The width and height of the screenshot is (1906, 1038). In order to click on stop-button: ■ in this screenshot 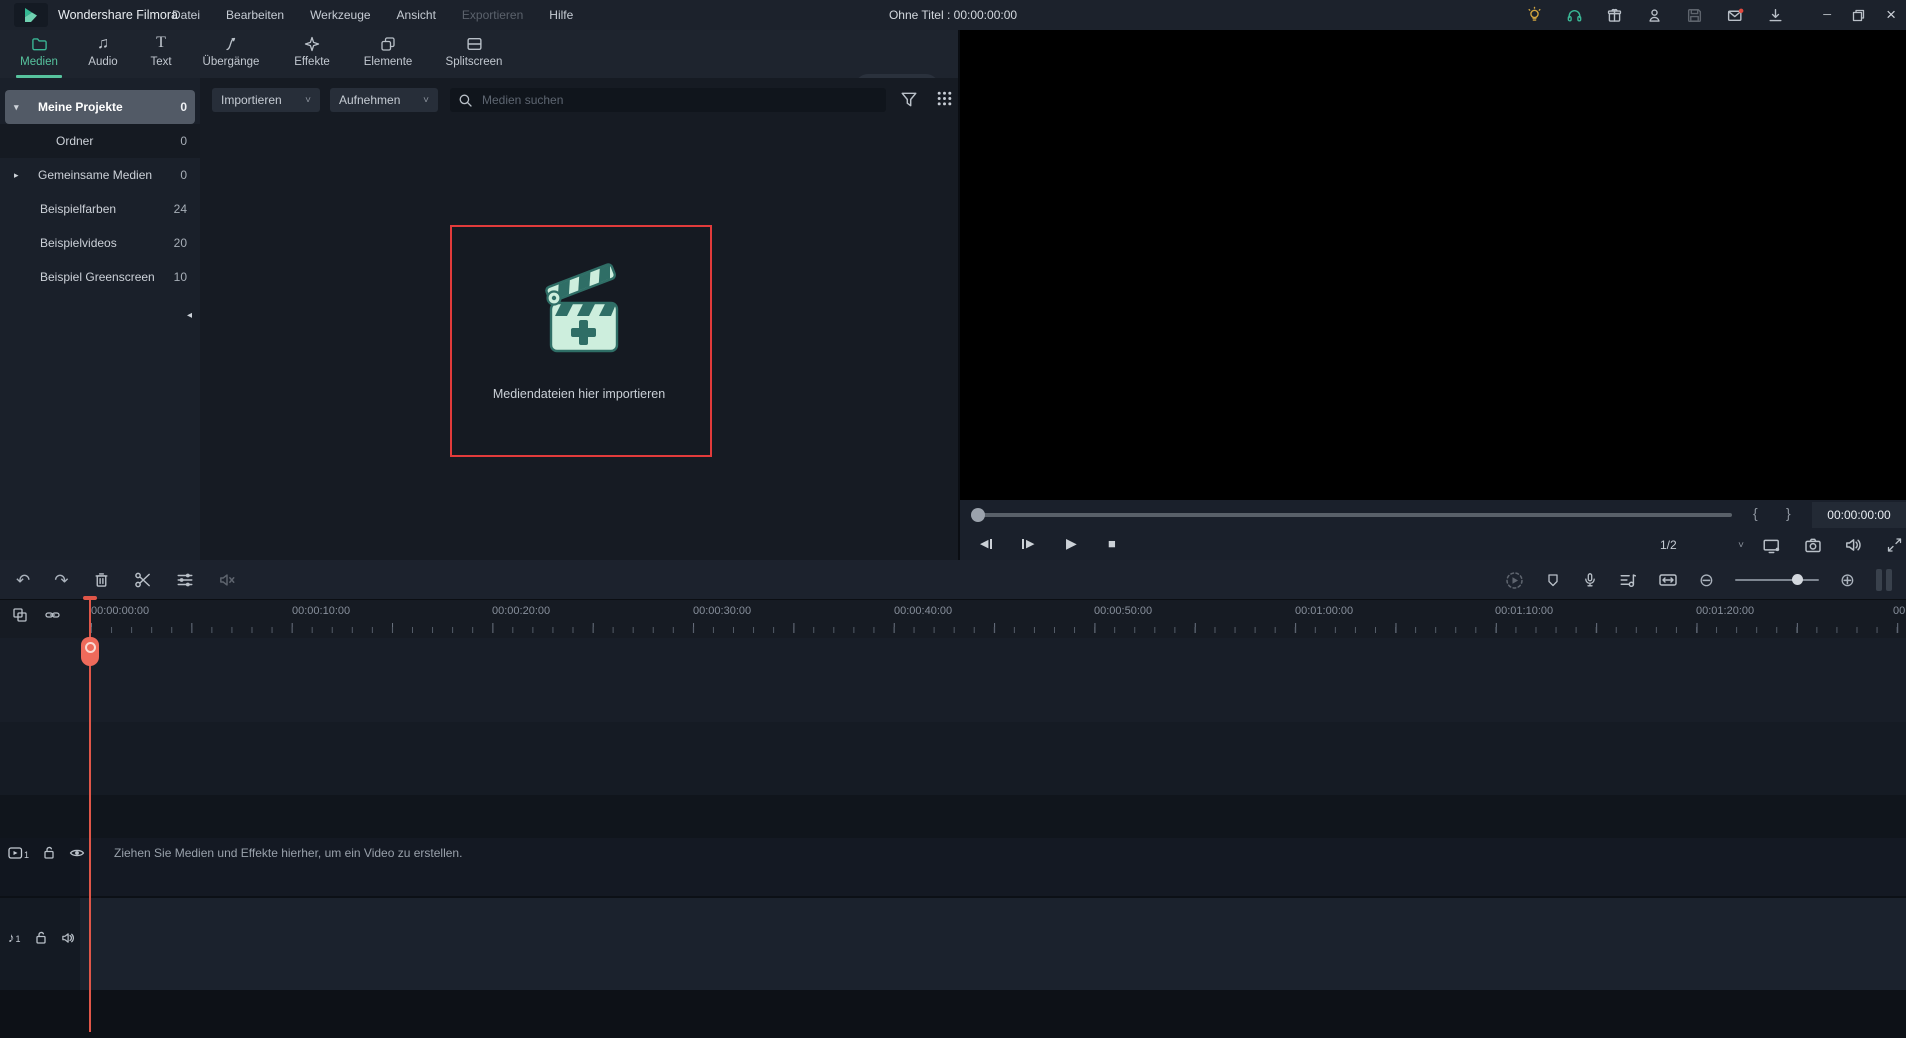, I will do `click(1112, 543)`.